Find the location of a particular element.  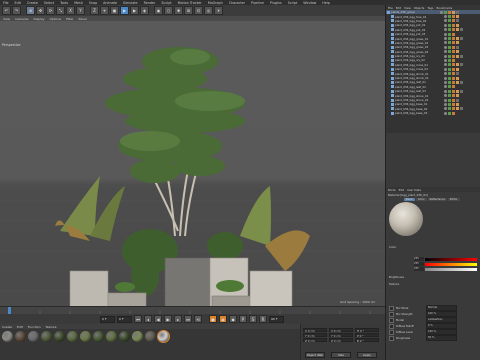

menu-item-character: Character is located at coordinates (237, 3).